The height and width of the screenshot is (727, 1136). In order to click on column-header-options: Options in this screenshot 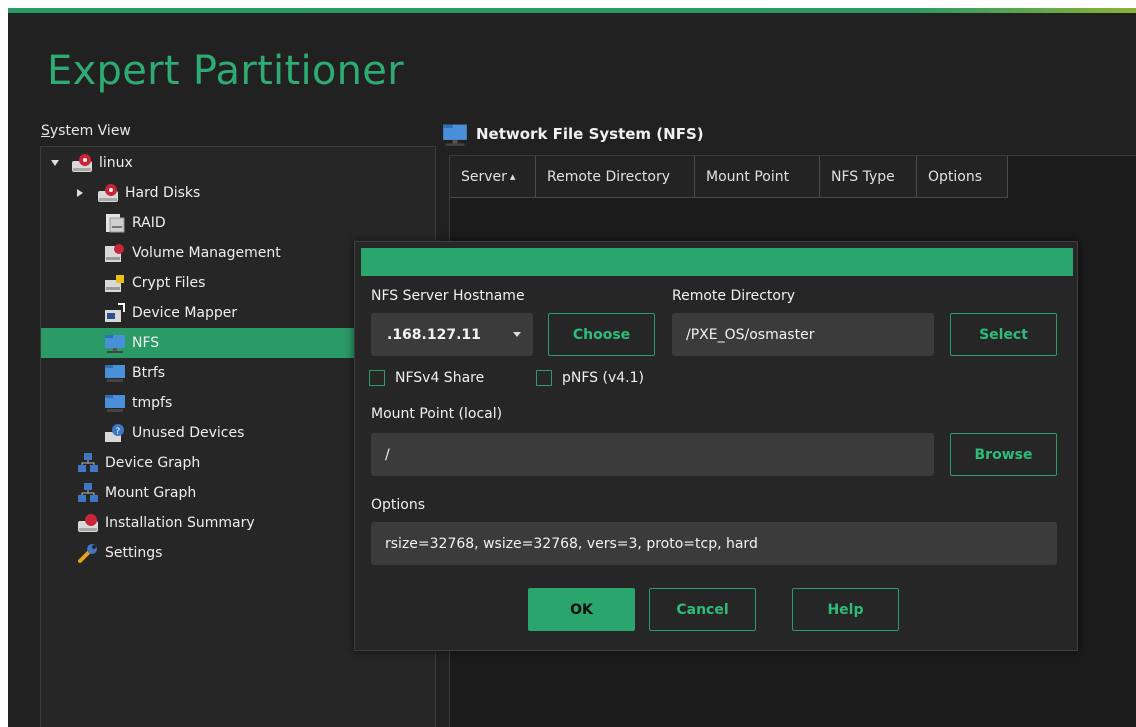, I will do `click(962, 177)`.